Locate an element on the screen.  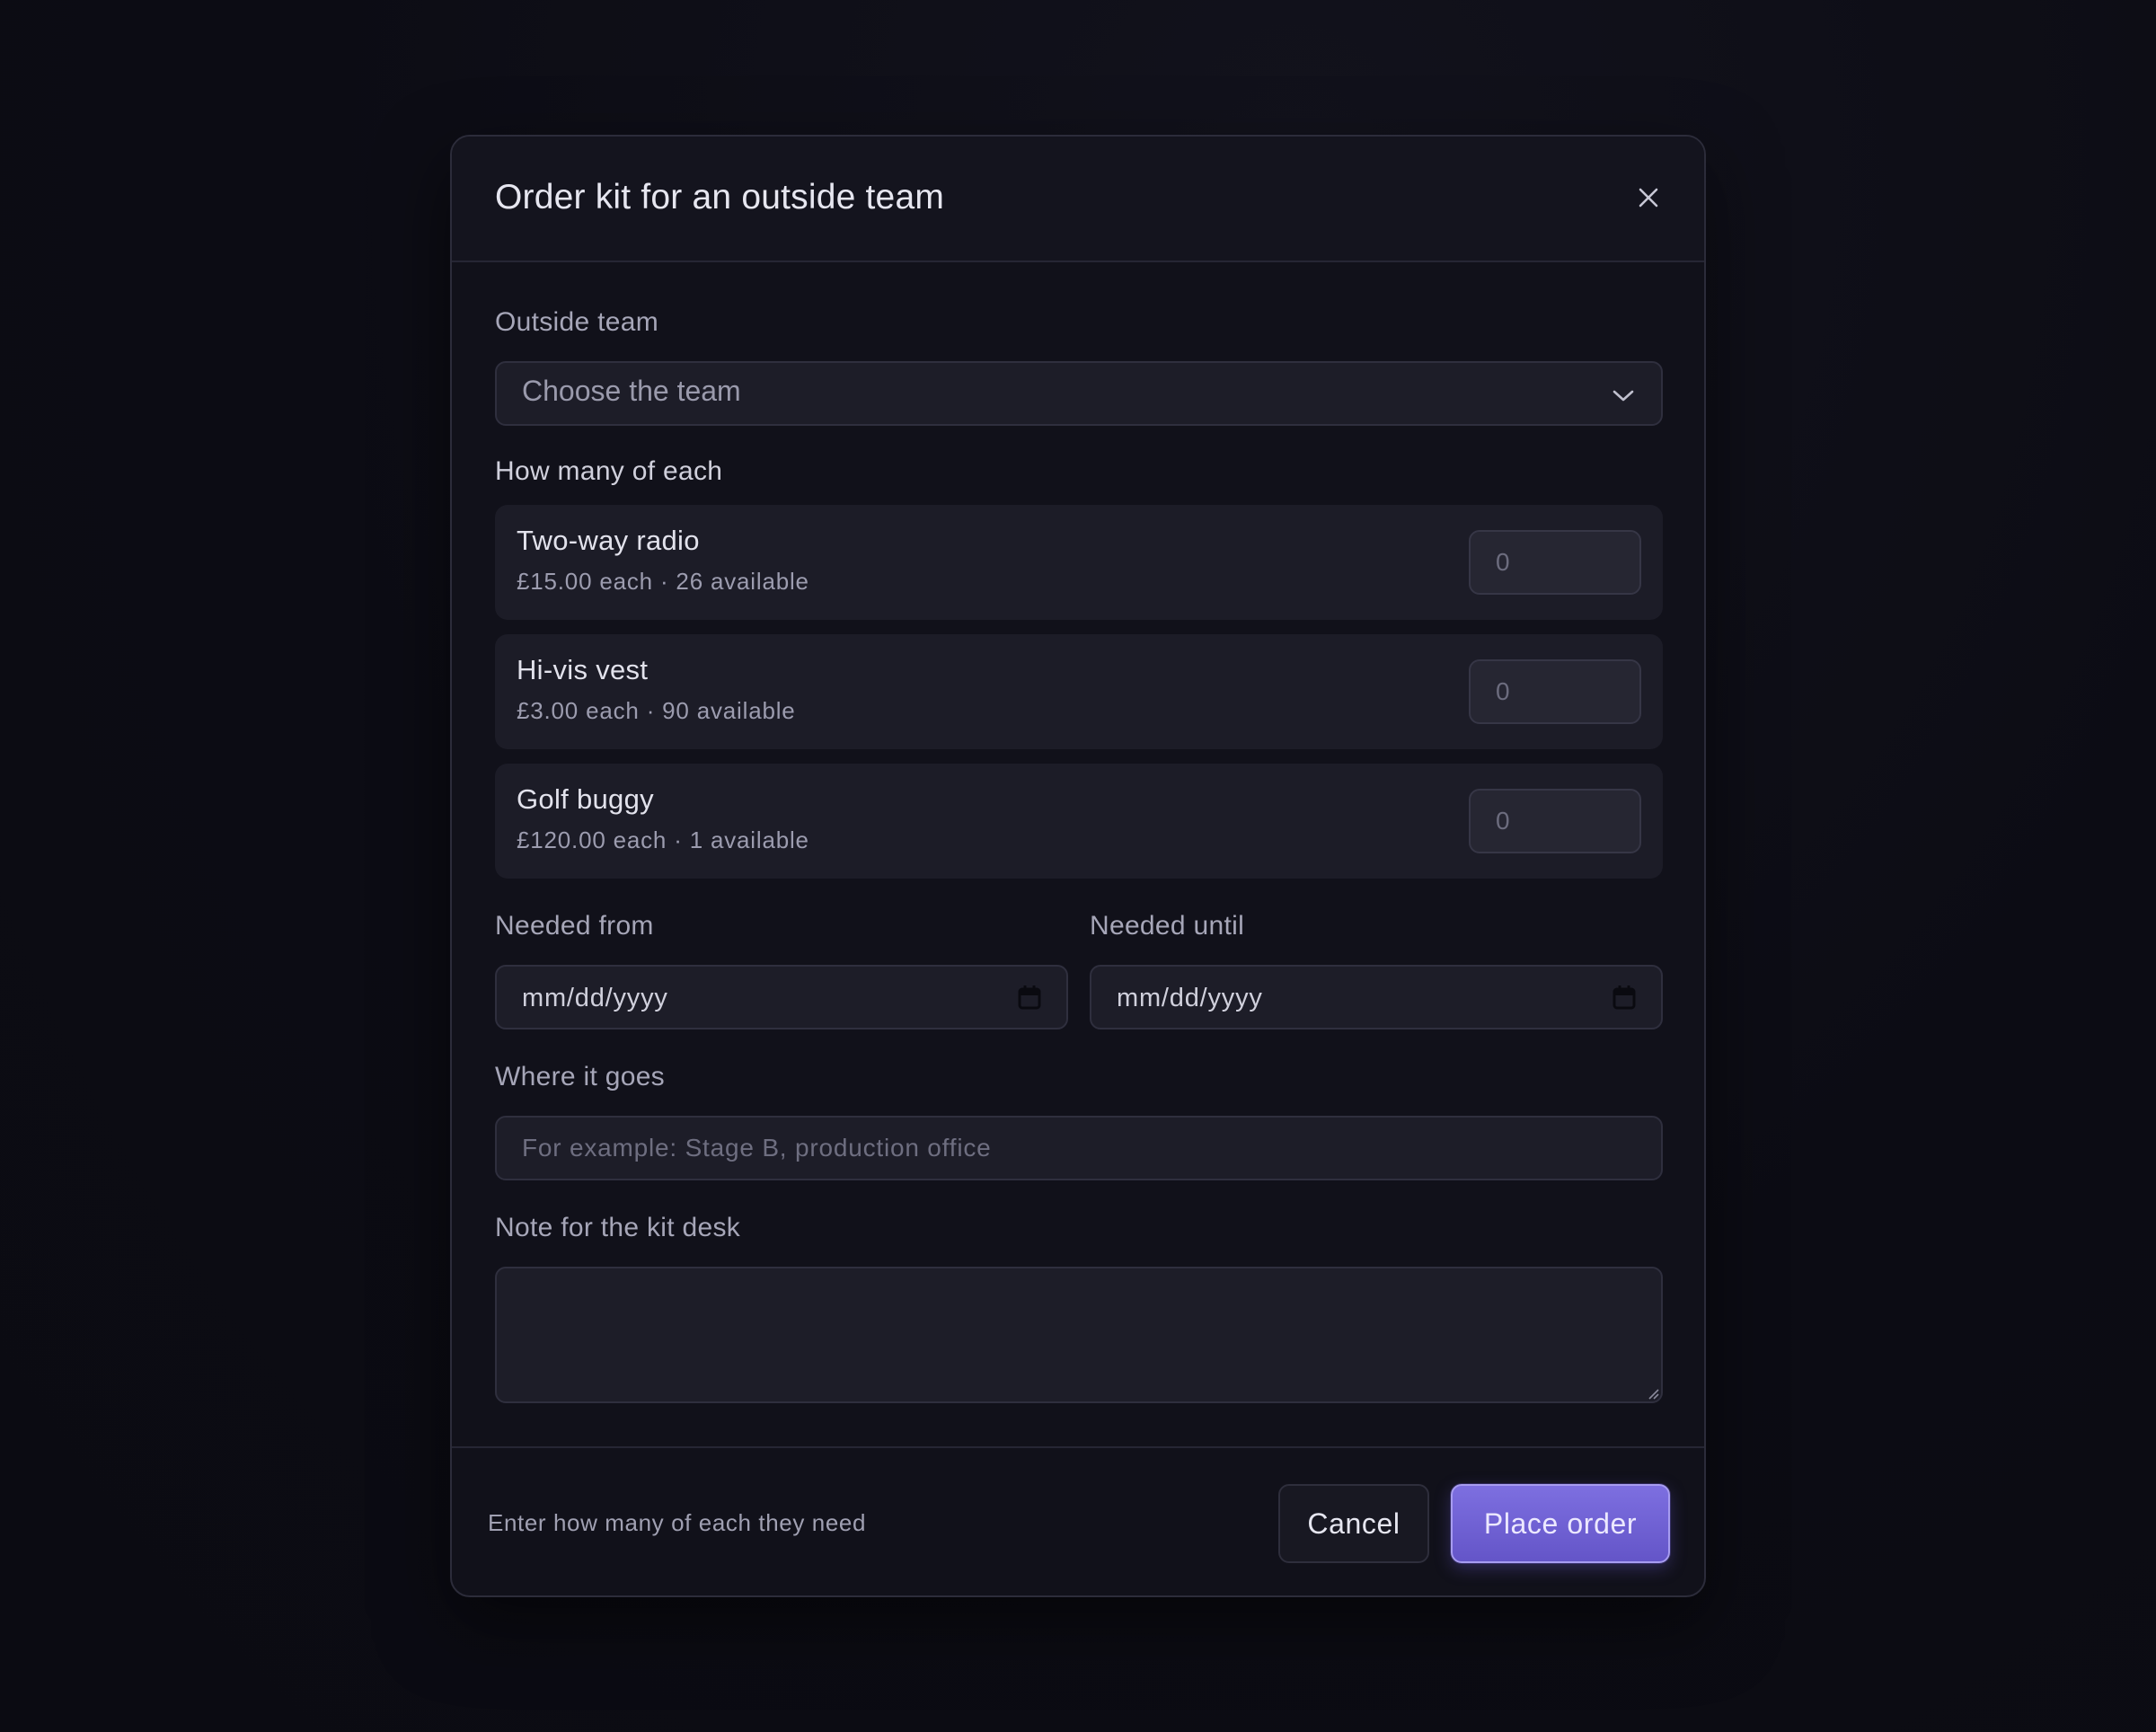
item-row-hi-vis-vest: Hi-vis vest £3.00 each · 90 available is located at coordinates (1079, 692).